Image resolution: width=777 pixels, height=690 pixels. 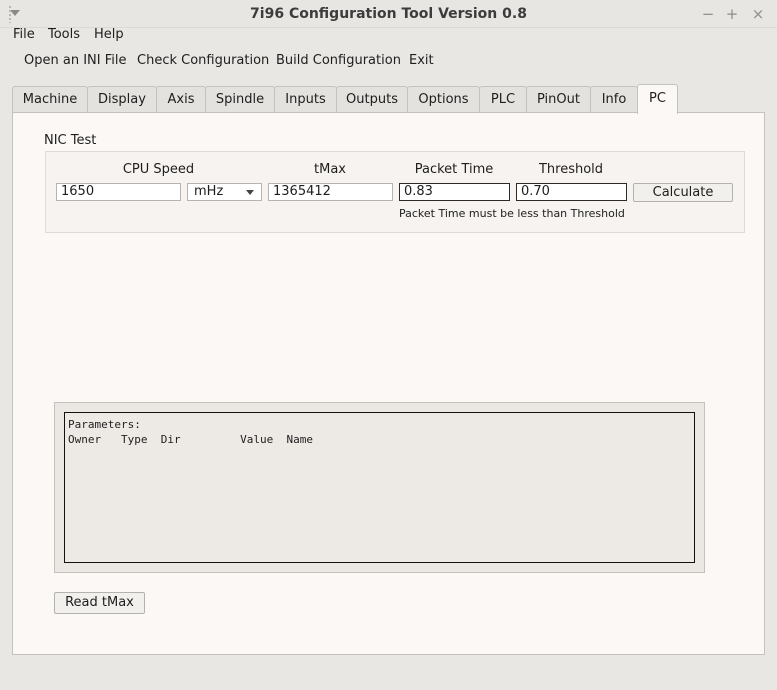 I want to click on exit-button: Exit, so click(x=421, y=63).